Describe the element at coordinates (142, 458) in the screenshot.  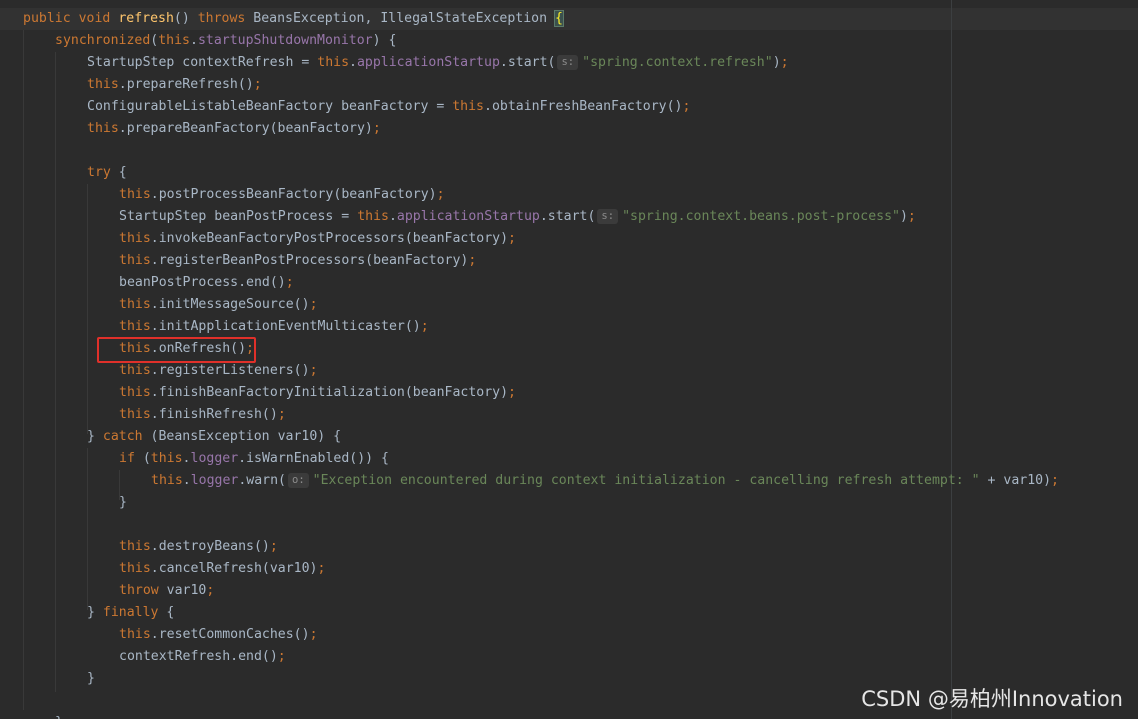
I see `code-token: (` at that location.